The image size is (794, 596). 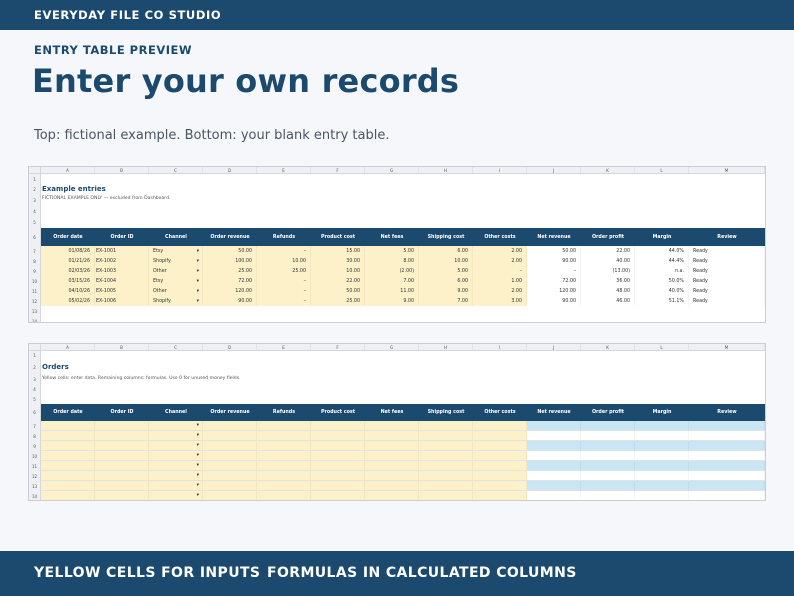 I want to click on table-cell: (2.00), so click(x=392, y=271).